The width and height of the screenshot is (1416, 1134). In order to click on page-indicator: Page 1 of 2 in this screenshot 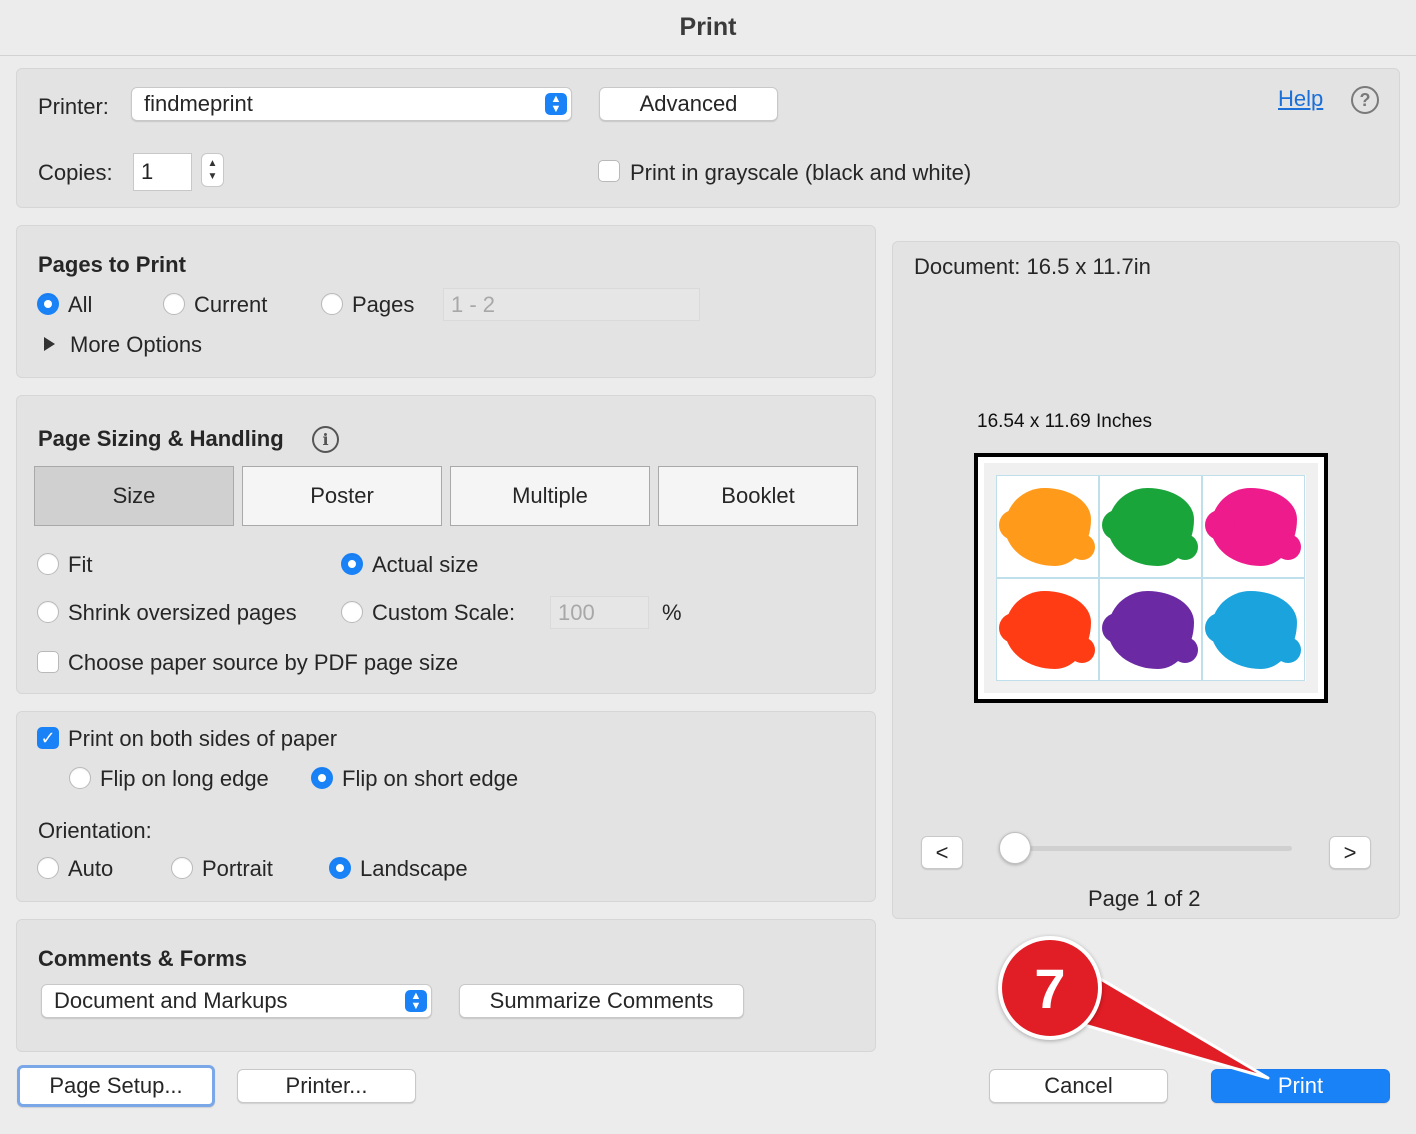, I will do `click(1144, 898)`.